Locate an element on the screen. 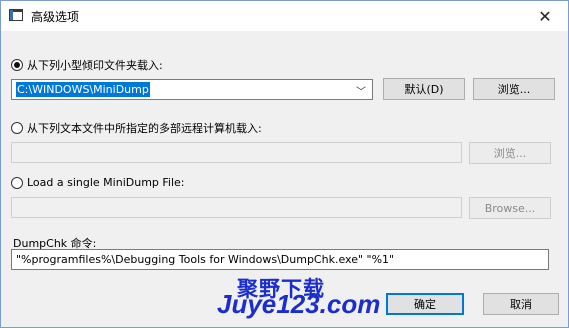 This screenshot has width=569, height=328. radio-single-label: Load a single MiniDump File: is located at coordinates (106, 182).